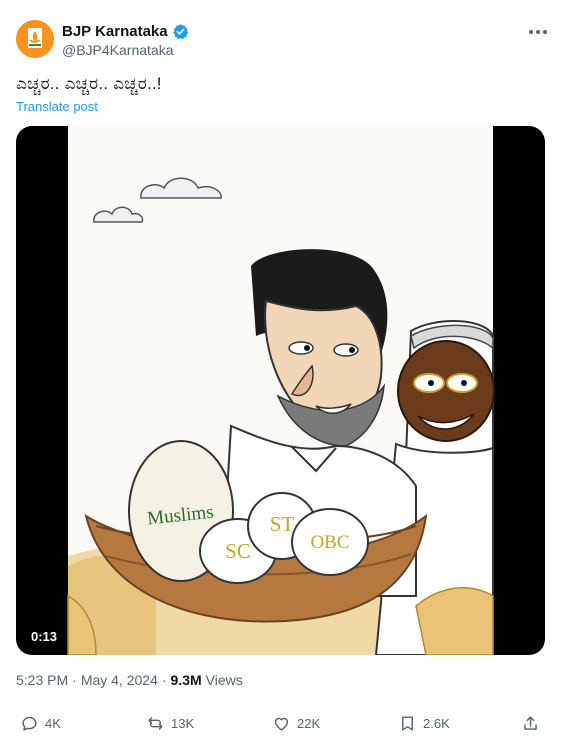 The image size is (570, 738). I want to click on tweet-text: ಎಚ್ಚರ.. ಎಚ್ಚರ.. ಎಚ್ಚರ..!, so click(89, 83).